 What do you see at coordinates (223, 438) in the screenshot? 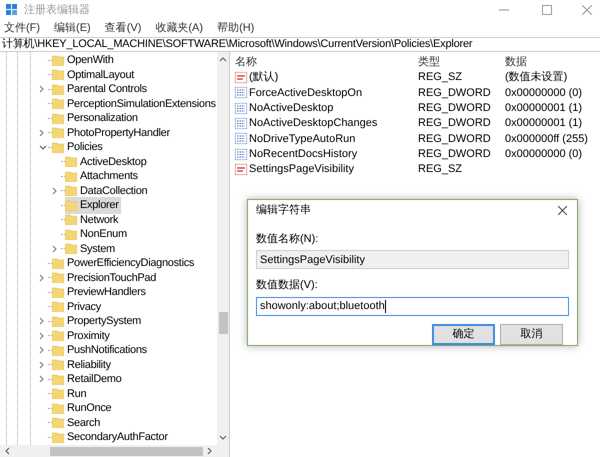
I see `scroll-down-icon` at bounding box center [223, 438].